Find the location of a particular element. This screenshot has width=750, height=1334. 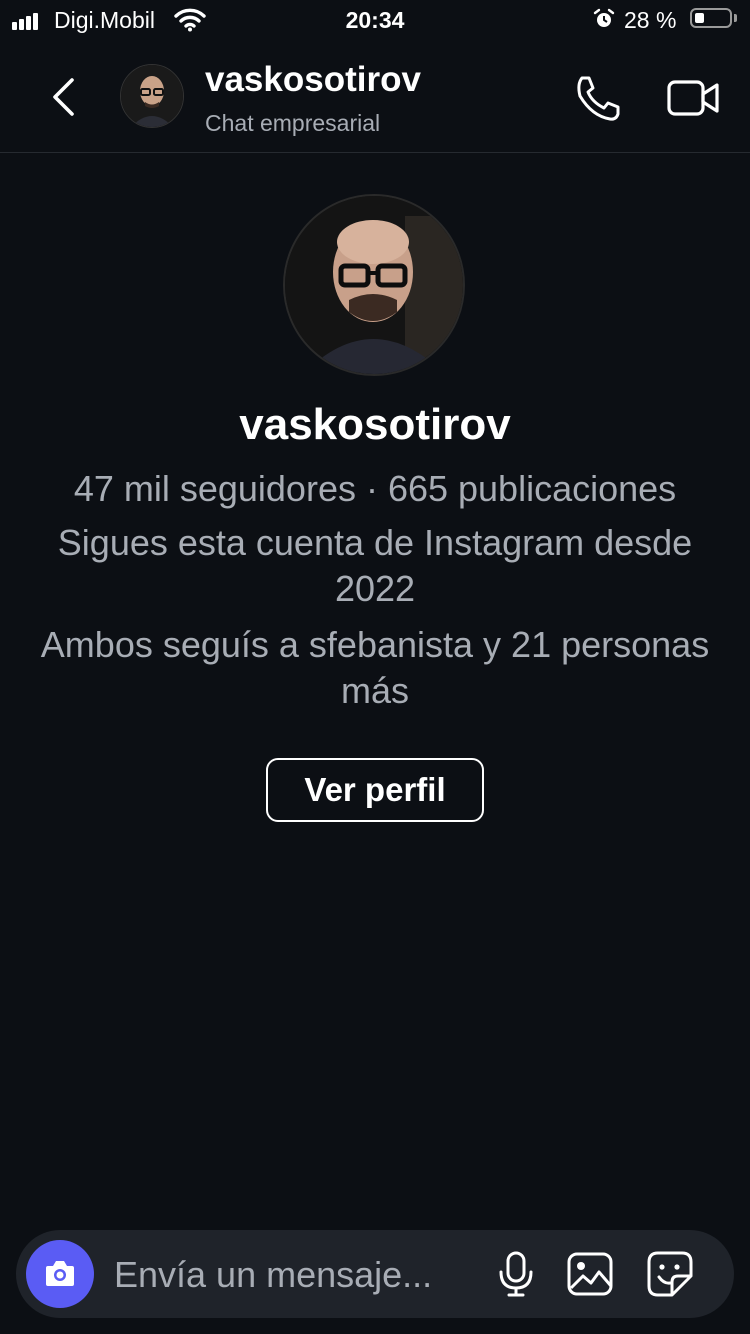

header-subtitle: Chat empresarial is located at coordinates (293, 123).